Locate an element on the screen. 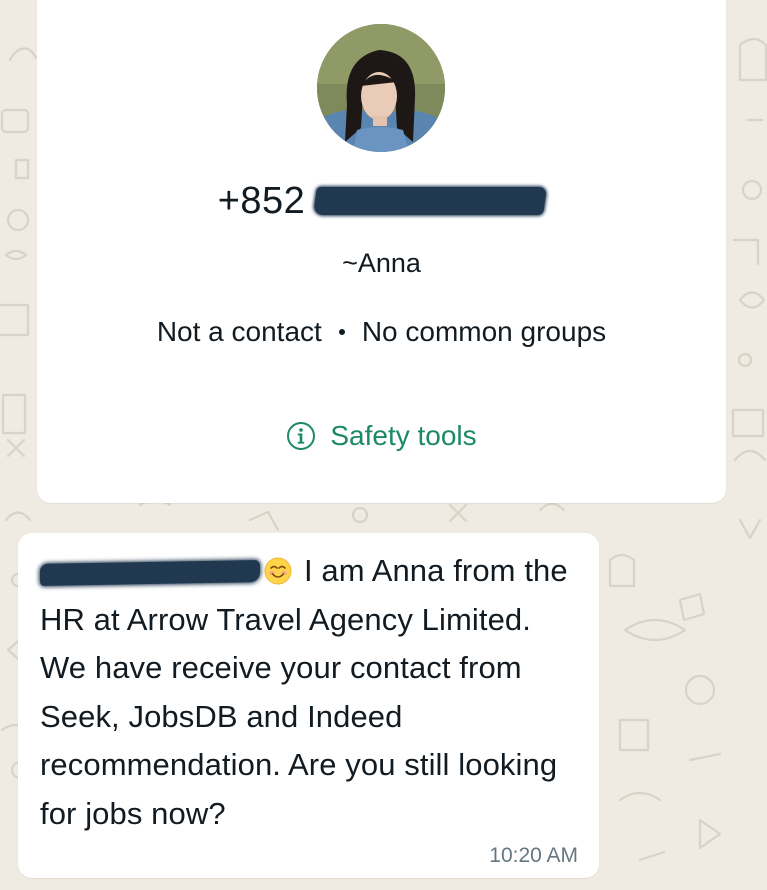 Image resolution: width=767 pixels, height=890 pixels. safety-tools-label: Safety tools is located at coordinates (403, 435).